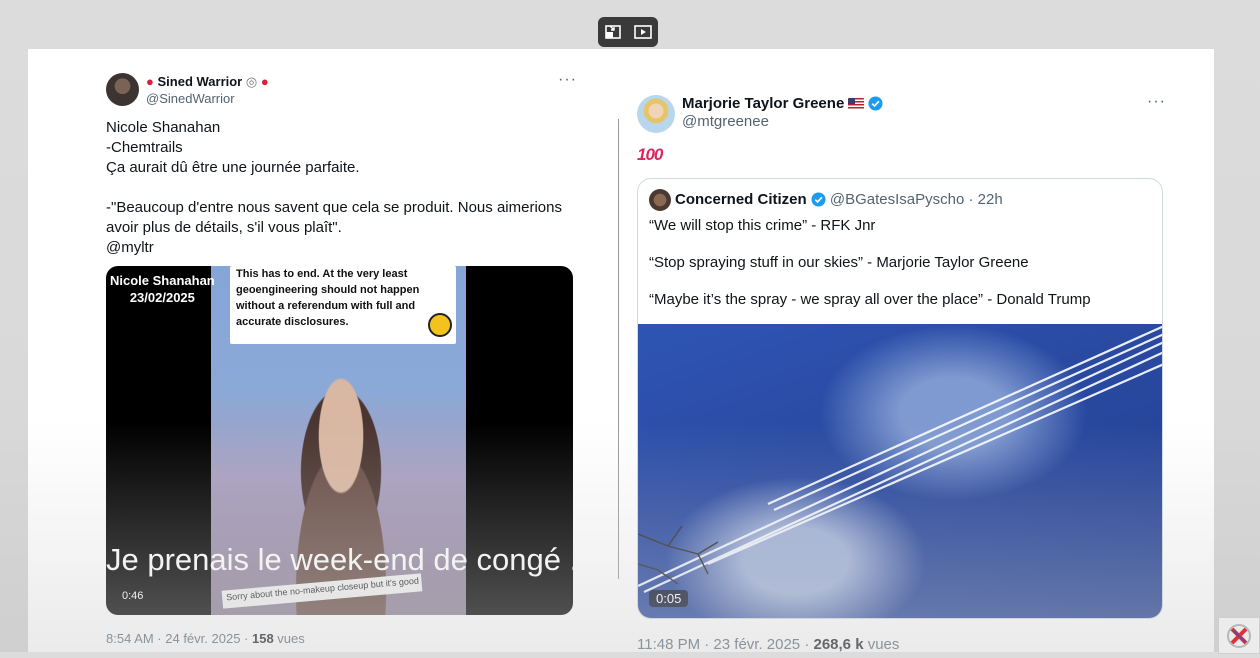 The width and height of the screenshot is (1260, 658). I want to click on views-count: 158, so click(262, 638).